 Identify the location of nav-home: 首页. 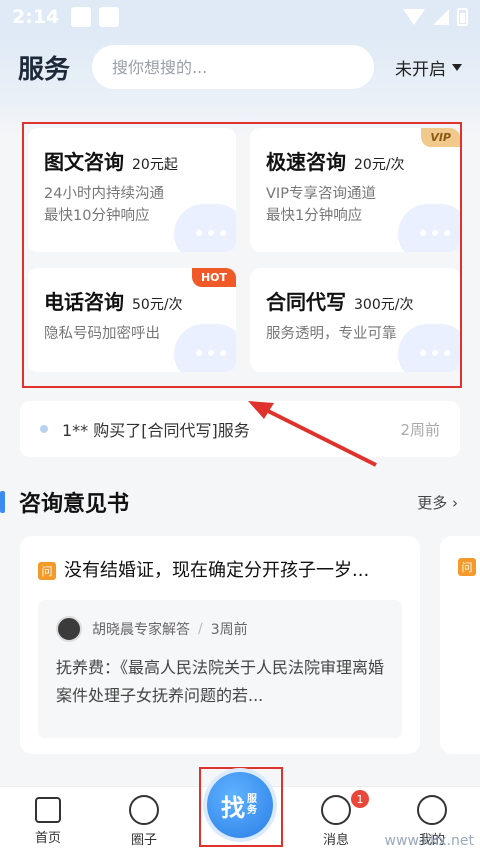
(48, 820).